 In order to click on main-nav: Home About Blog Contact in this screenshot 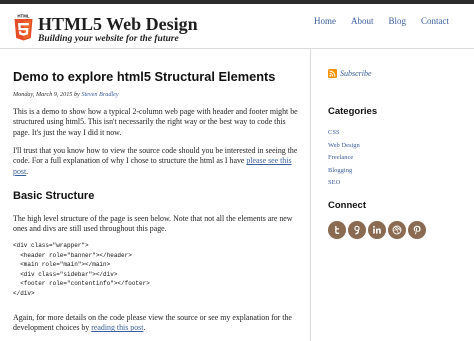, I will do `click(374, 21)`.